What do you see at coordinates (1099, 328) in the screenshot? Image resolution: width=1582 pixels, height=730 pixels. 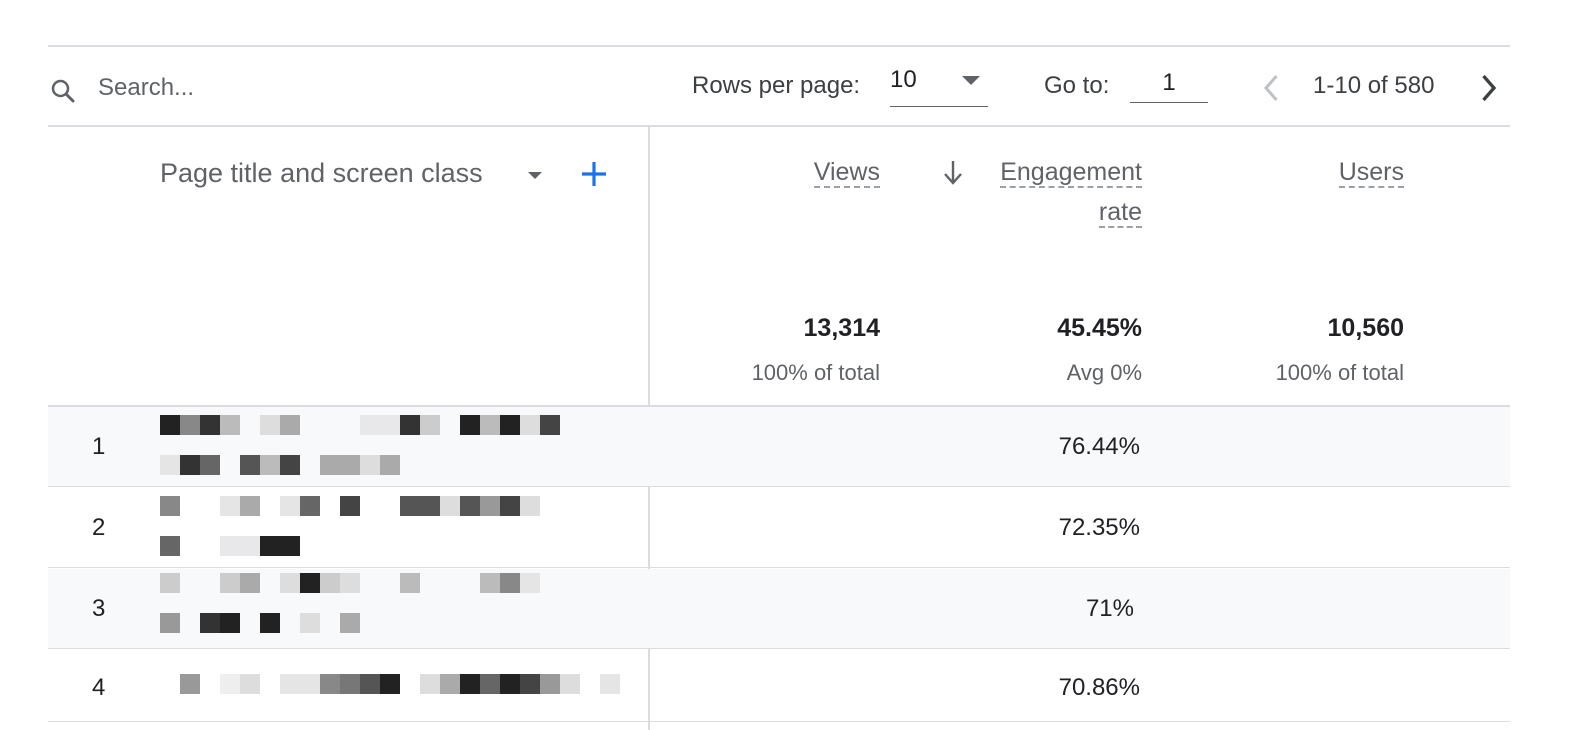 I see `engagement-rate-total: 45.45%` at bounding box center [1099, 328].